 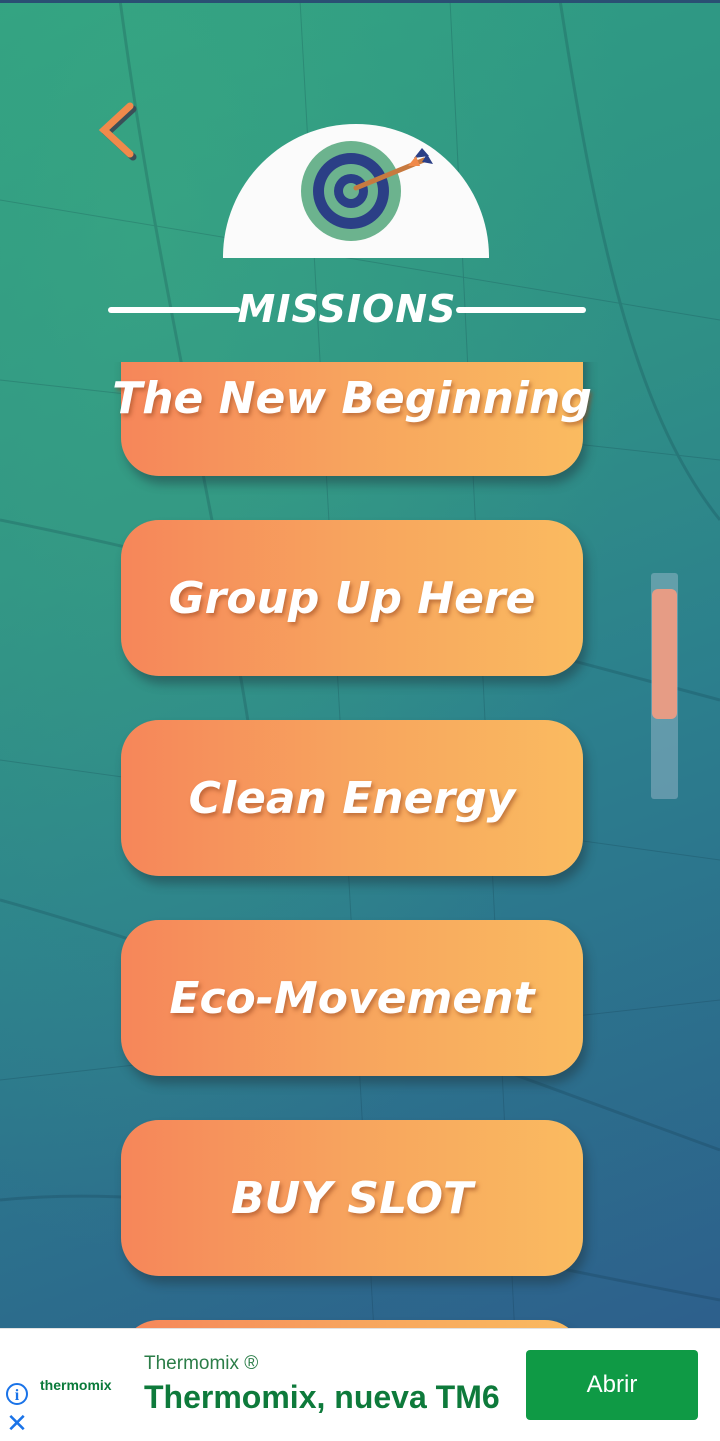 I want to click on mission-button: The New Beginning, so click(x=352, y=419).